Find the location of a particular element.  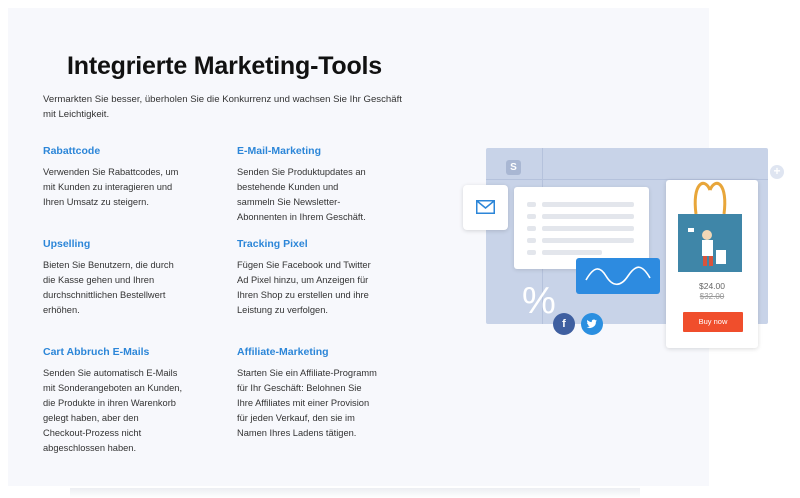

mail-card is located at coordinates (485, 207).